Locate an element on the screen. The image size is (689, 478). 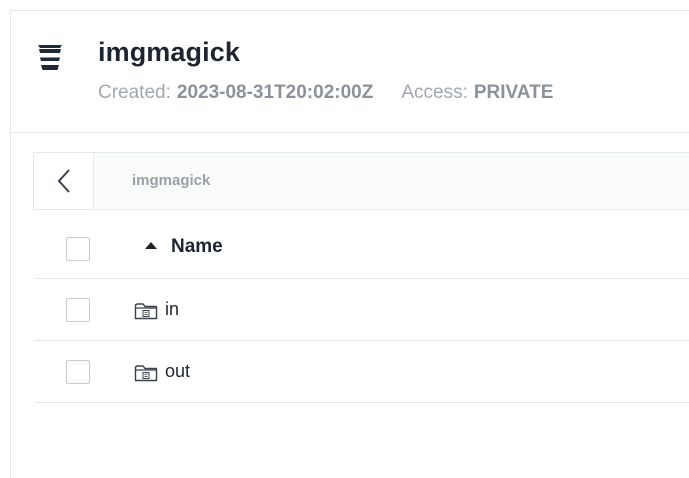
bucket-title: imgmagick is located at coordinates (169, 52).